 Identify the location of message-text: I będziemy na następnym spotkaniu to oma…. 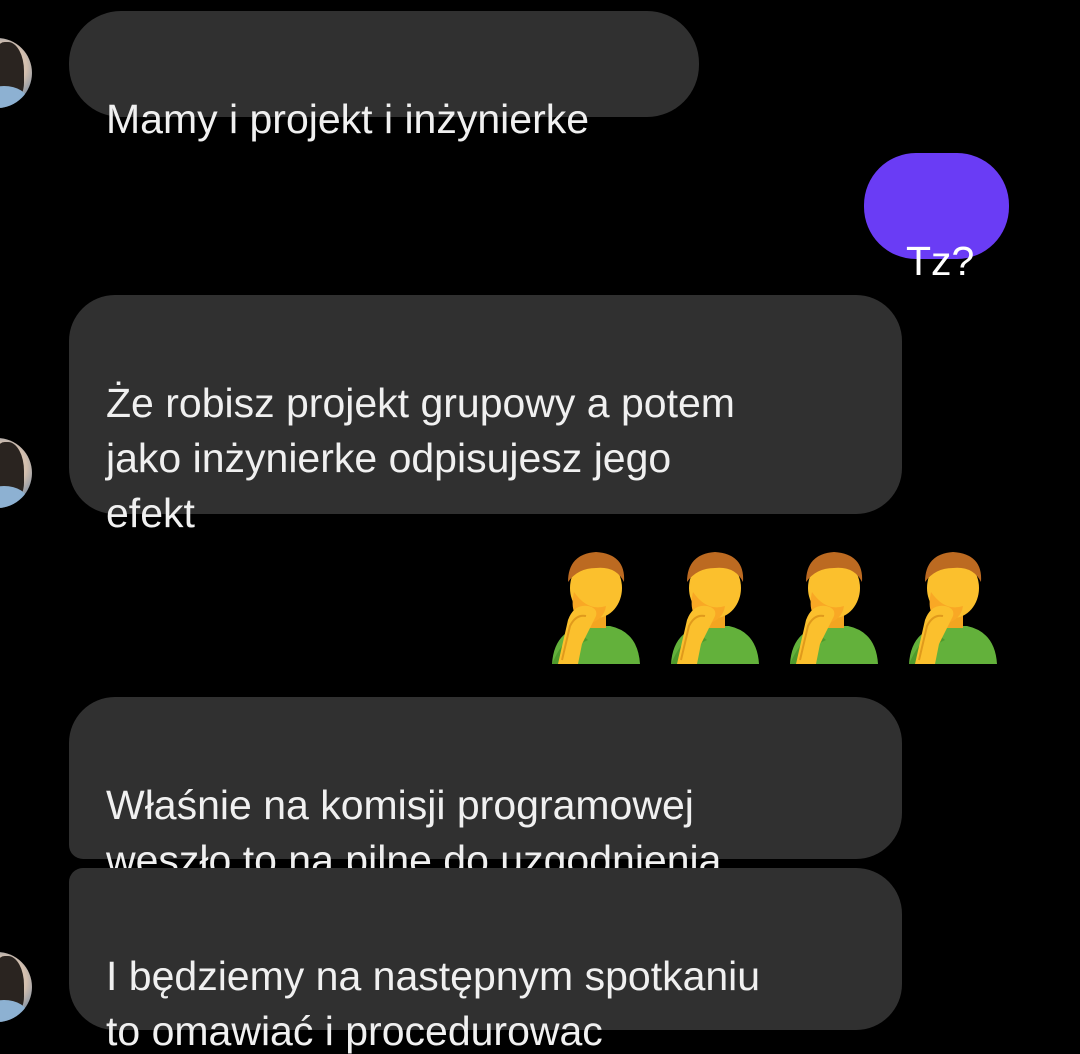
(433, 1003).